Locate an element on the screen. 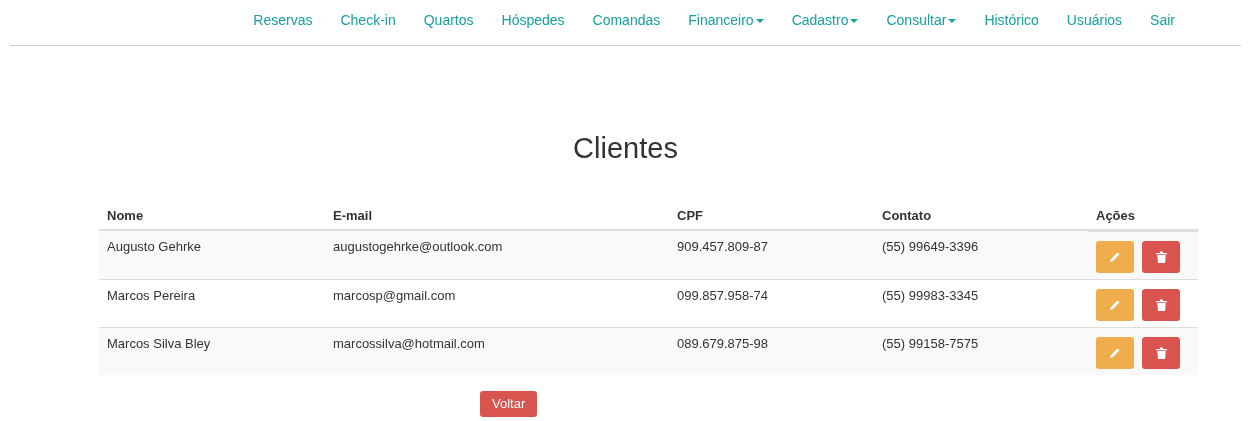  column-header: Nome is located at coordinates (125, 215).